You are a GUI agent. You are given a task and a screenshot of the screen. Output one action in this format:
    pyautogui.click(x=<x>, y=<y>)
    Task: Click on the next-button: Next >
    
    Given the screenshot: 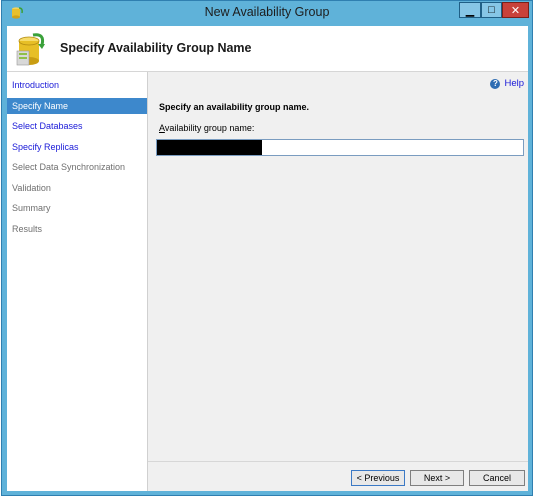 What is the action you would take?
    pyautogui.click(x=437, y=478)
    